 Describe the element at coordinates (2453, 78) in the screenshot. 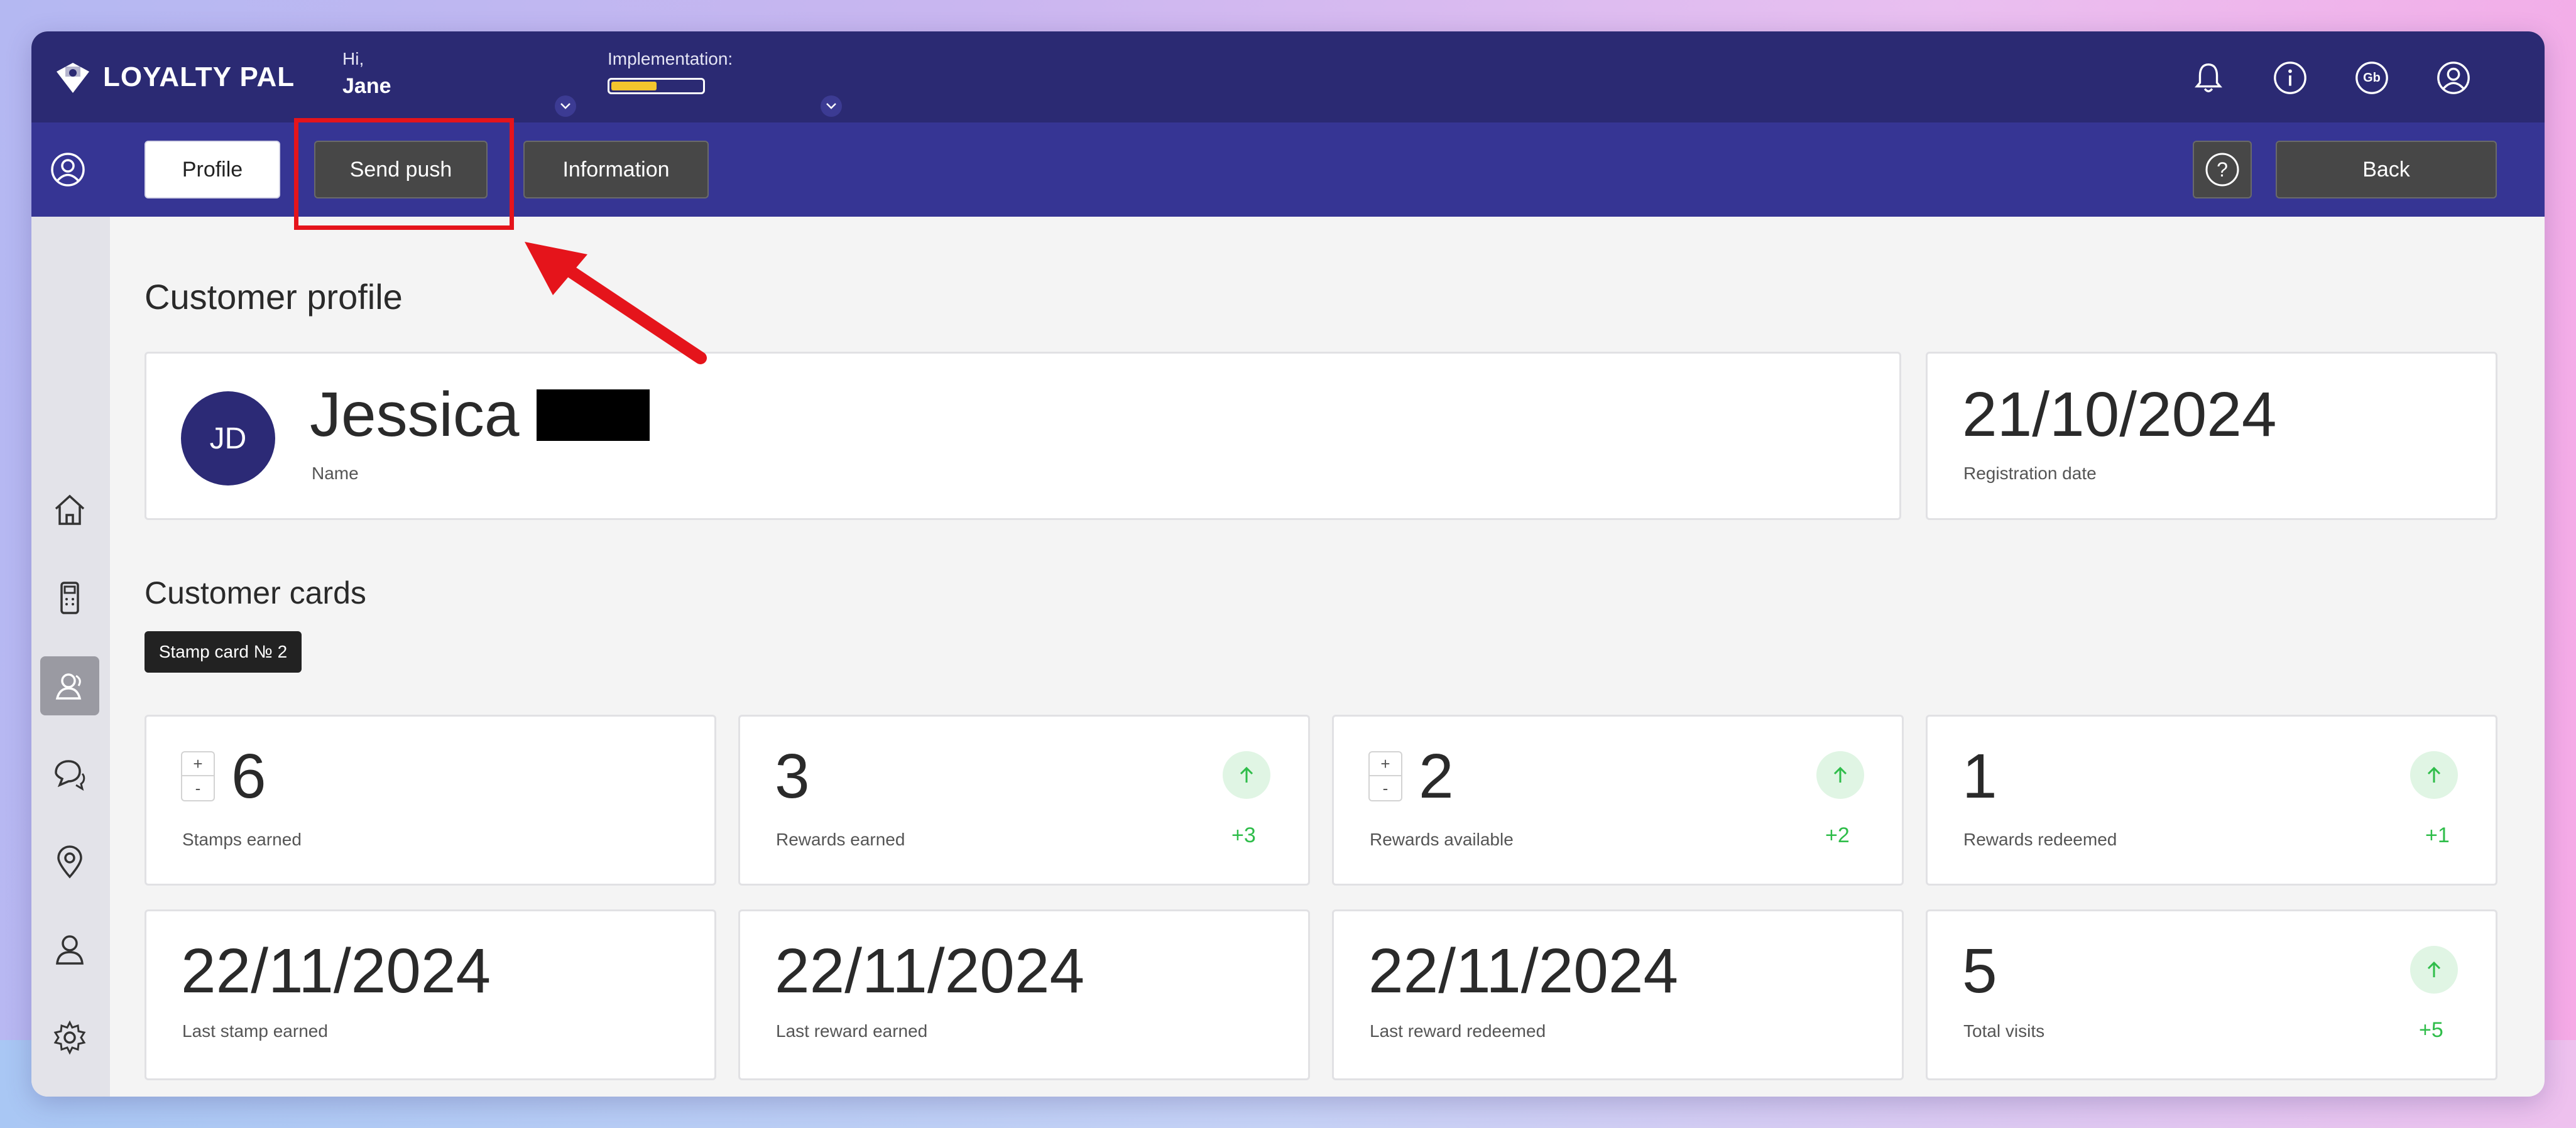

I see `account-icon` at that location.